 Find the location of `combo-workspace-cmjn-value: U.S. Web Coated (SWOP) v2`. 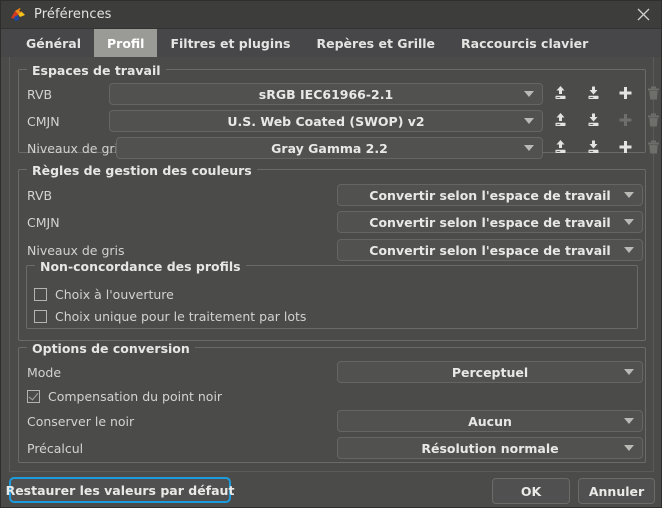

combo-workspace-cmjn-value: U.S. Web Coated (SWOP) v2 is located at coordinates (326, 121).